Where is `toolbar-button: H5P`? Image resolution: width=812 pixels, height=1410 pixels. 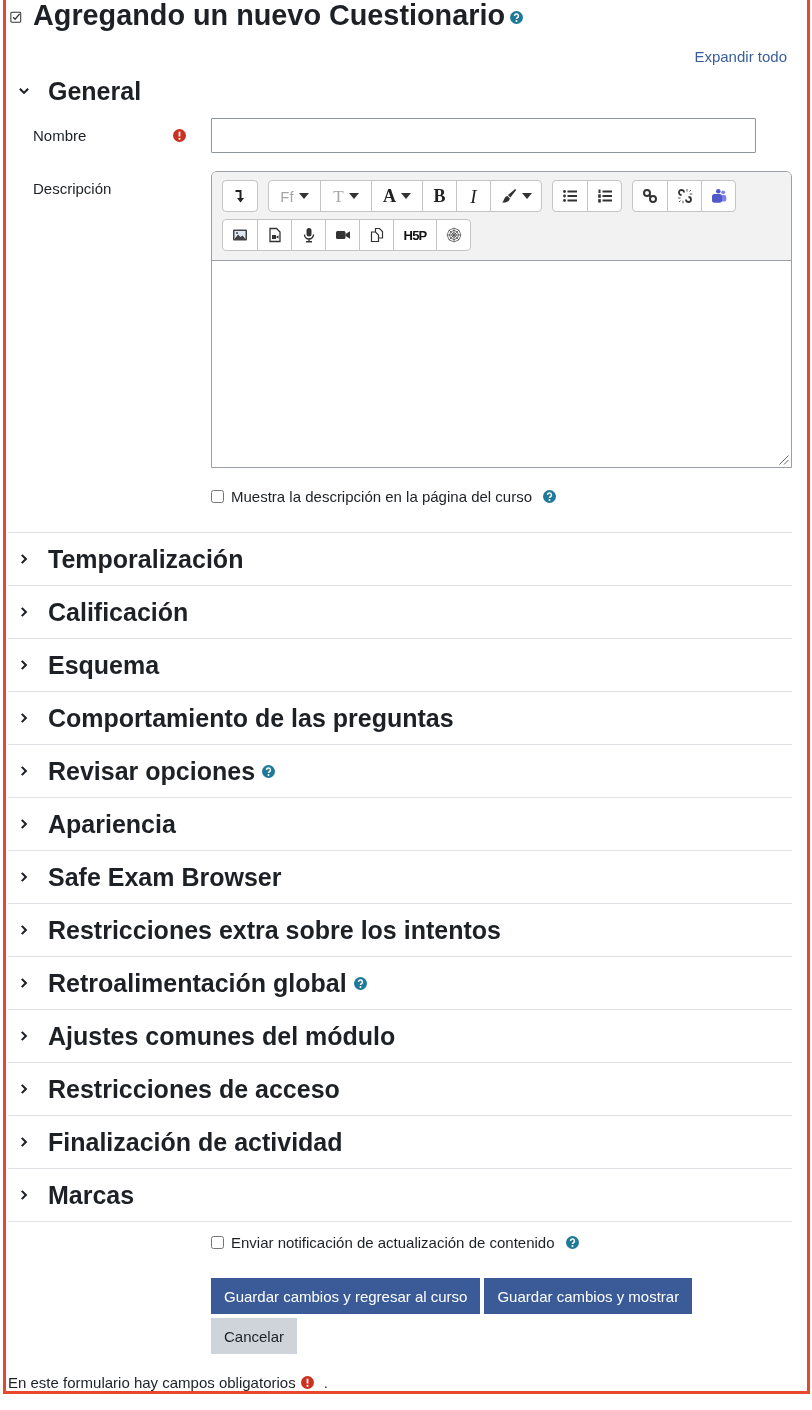 toolbar-button: H5P is located at coordinates (414, 235).